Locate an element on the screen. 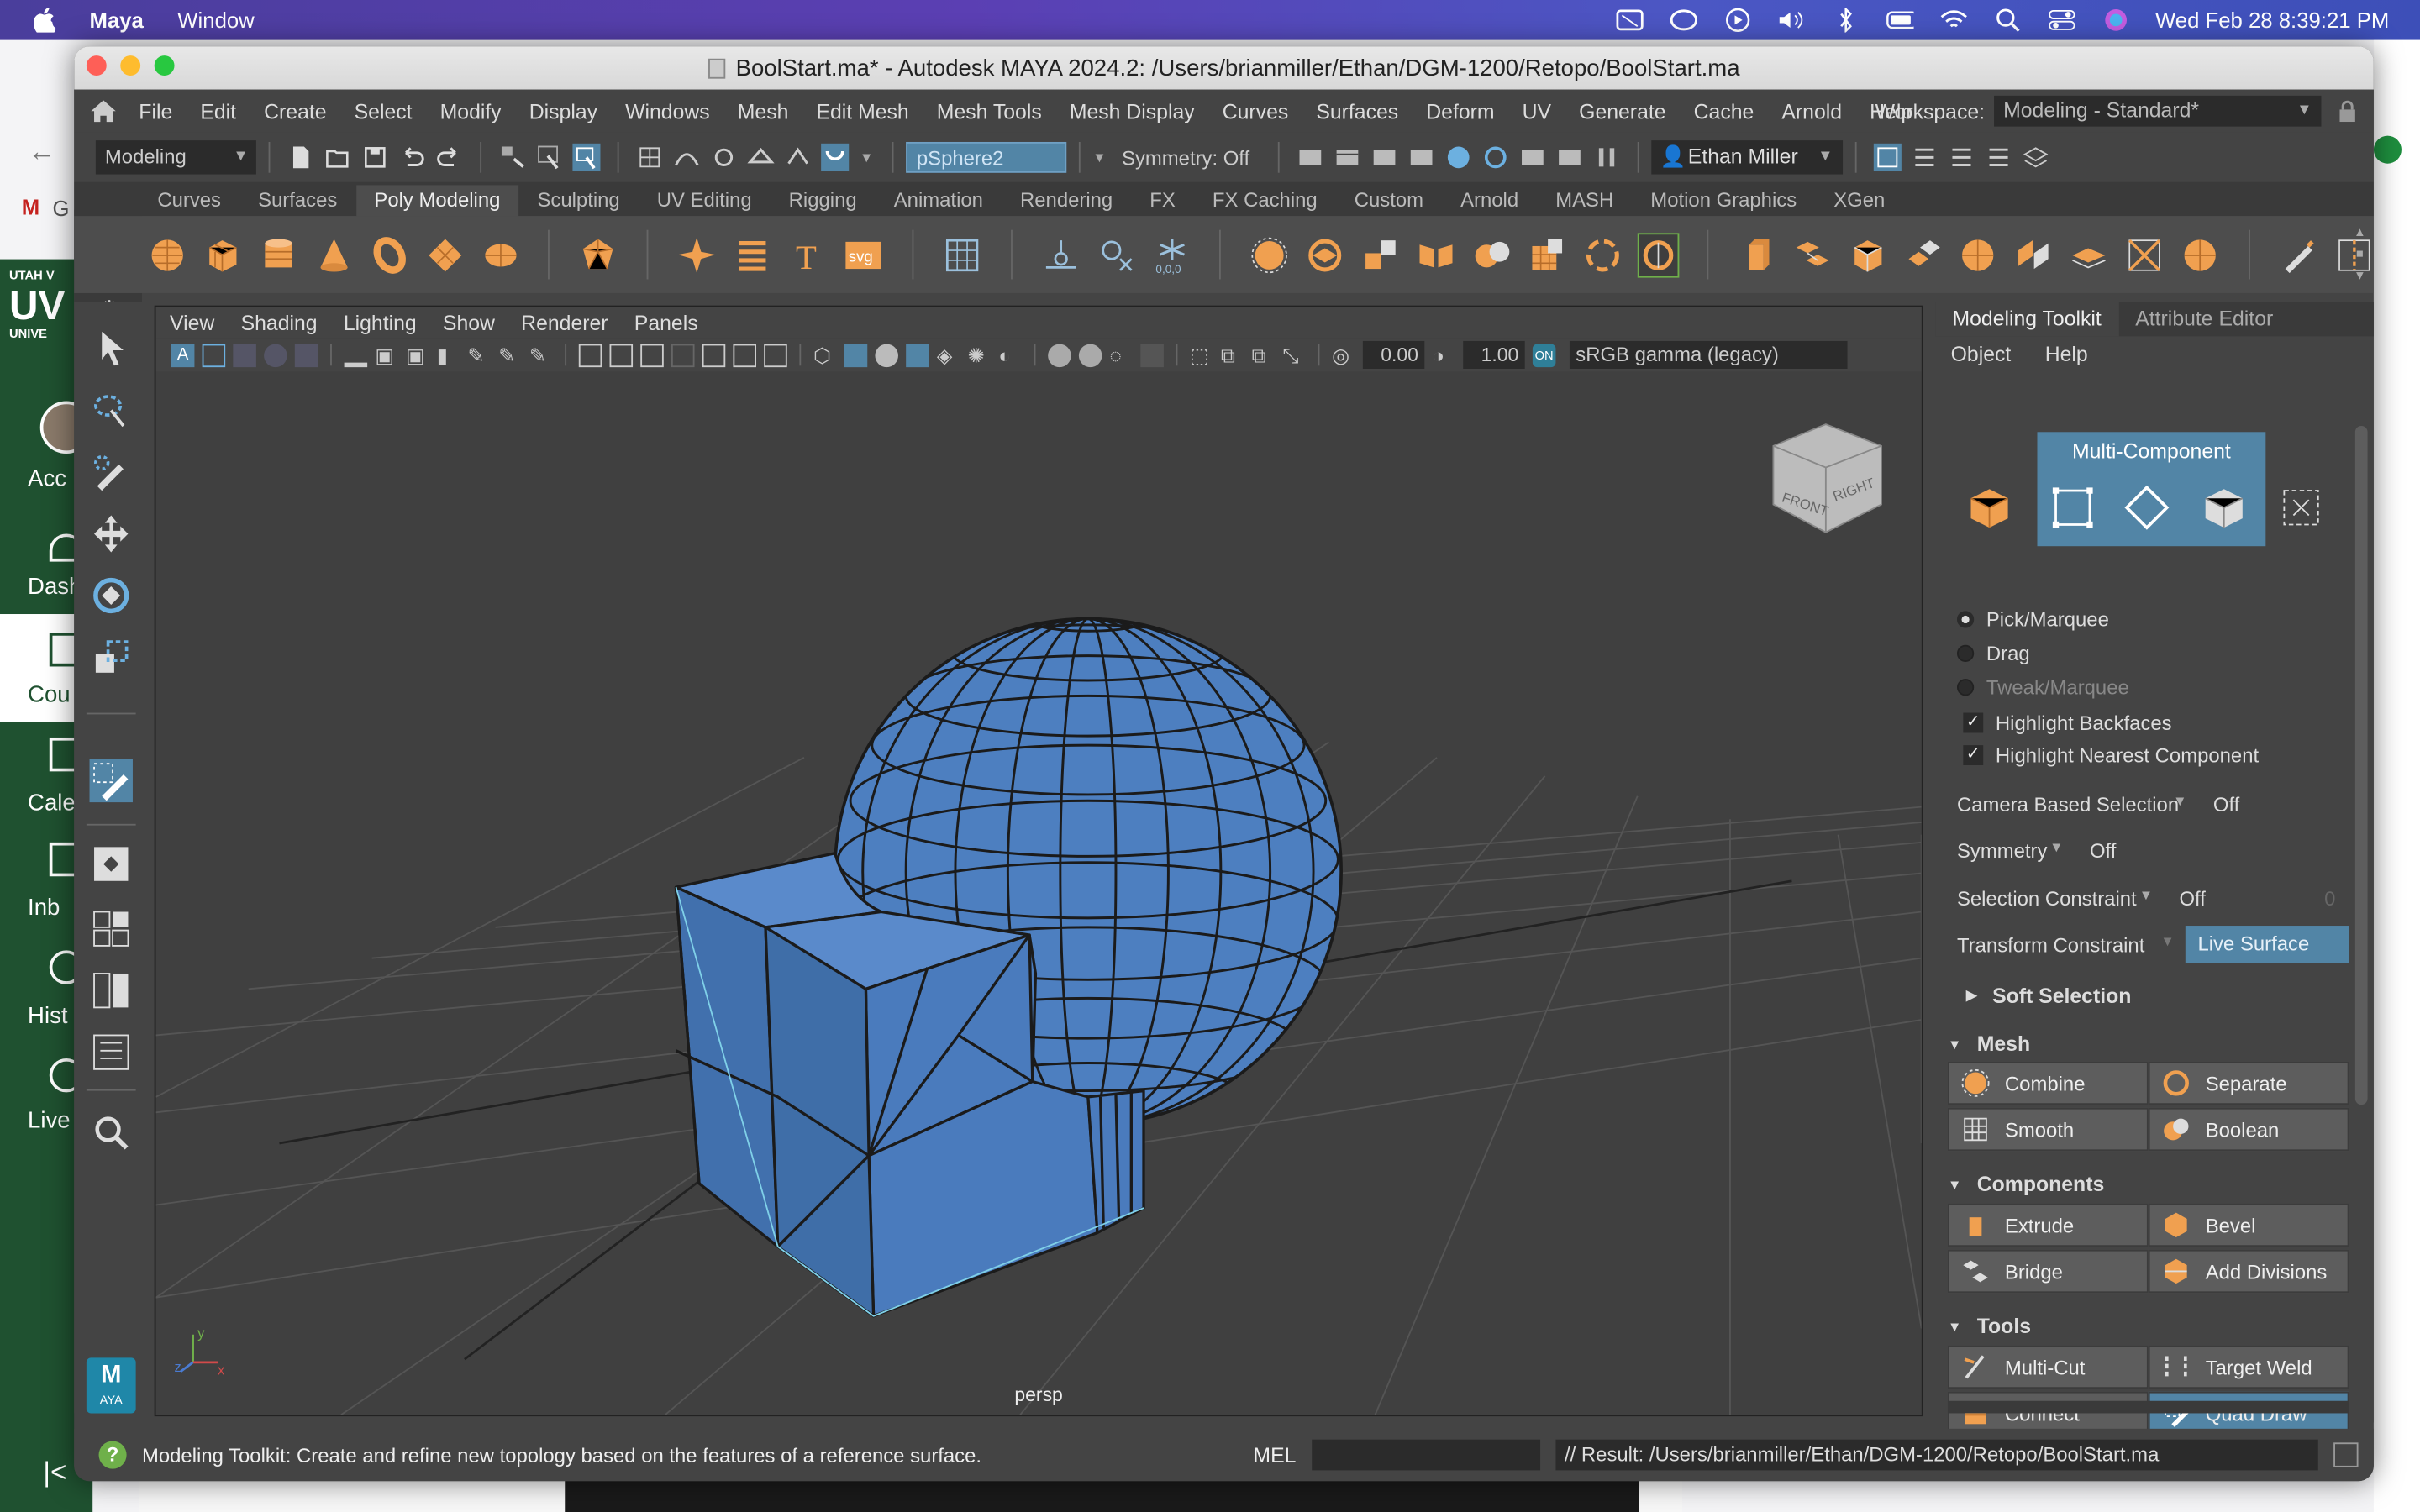 This screenshot has width=2420, height=1512. grease-pencil-icon is located at coordinates (356, 355).